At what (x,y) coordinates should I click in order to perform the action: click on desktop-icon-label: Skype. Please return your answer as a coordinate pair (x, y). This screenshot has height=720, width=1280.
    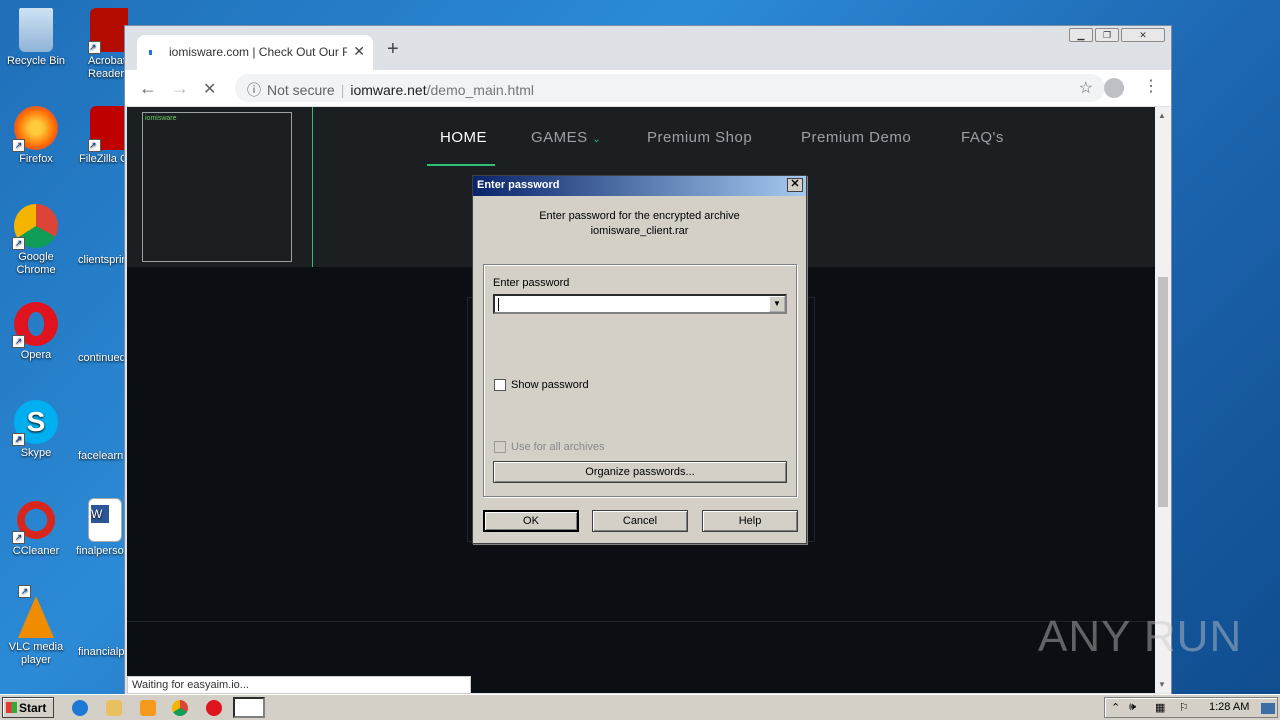
    Looking at the image, I should click on (36, 453).